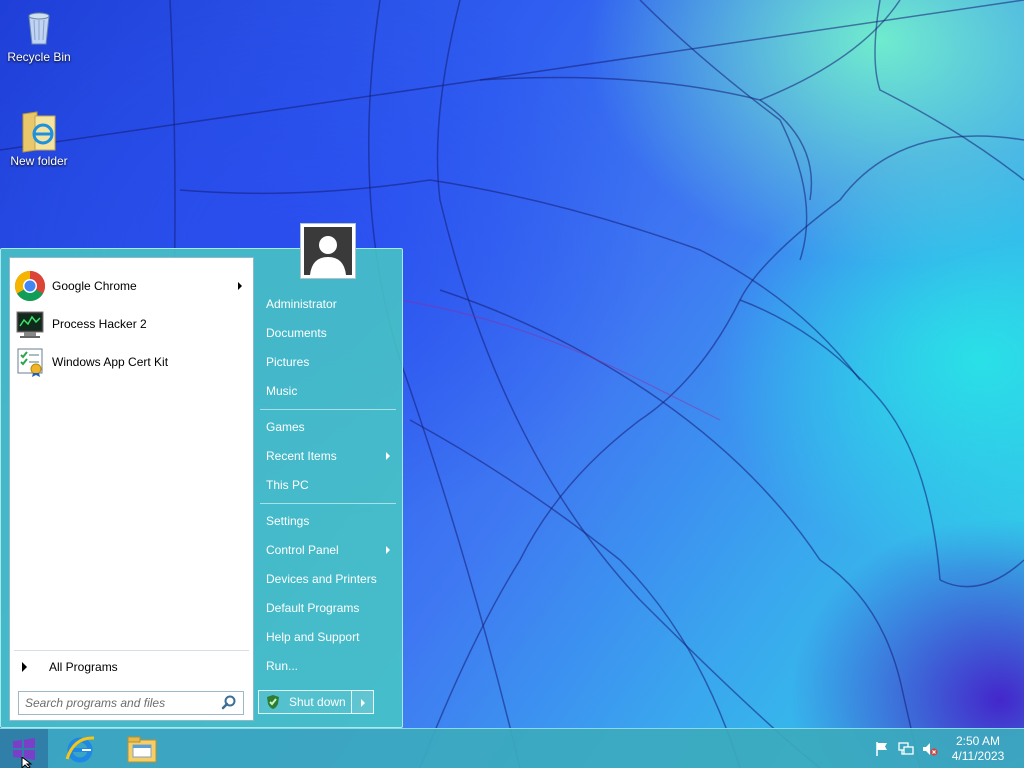  I want to click on taskbar-clock: 2:50 AM 4/11/2023, so click(978, 749).